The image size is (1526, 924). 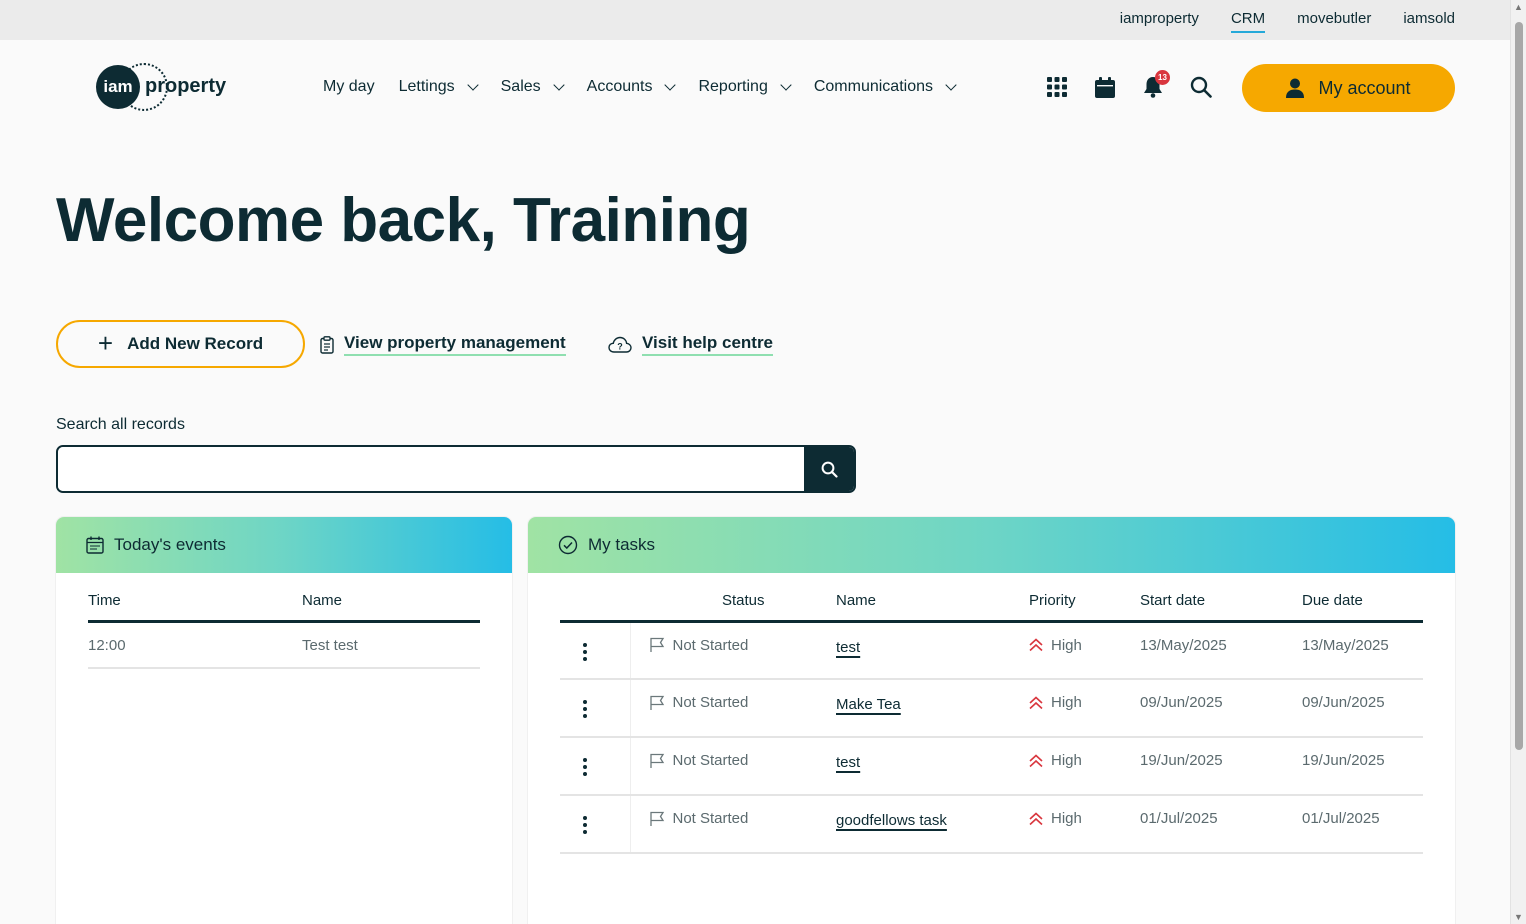 What do you see at coordinates (391, 598) in the screenshot?
I see `column-header-name: Name` at bounding box center [391, 598].